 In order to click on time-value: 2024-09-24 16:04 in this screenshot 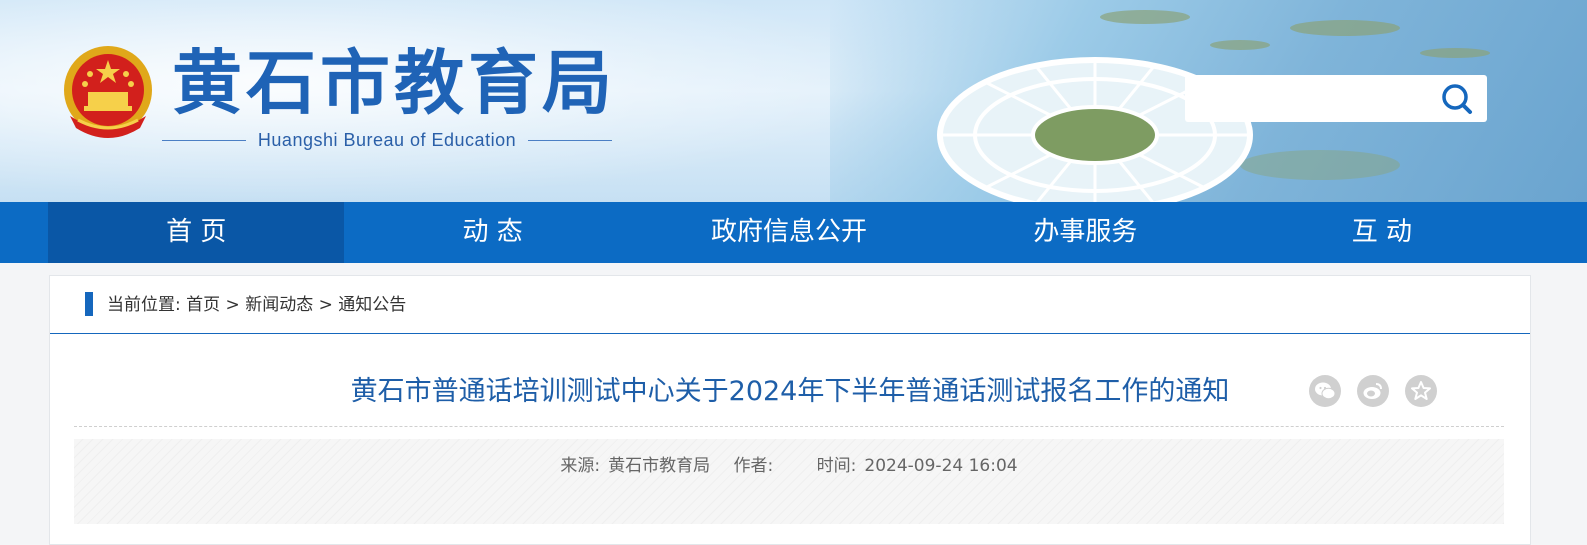, I will do `click(941, 466)`.